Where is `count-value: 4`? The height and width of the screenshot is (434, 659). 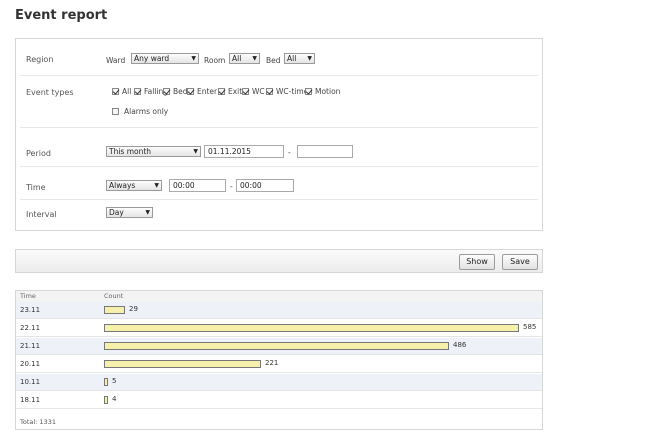
count-value: 4 is located at coordinates (114, 399).